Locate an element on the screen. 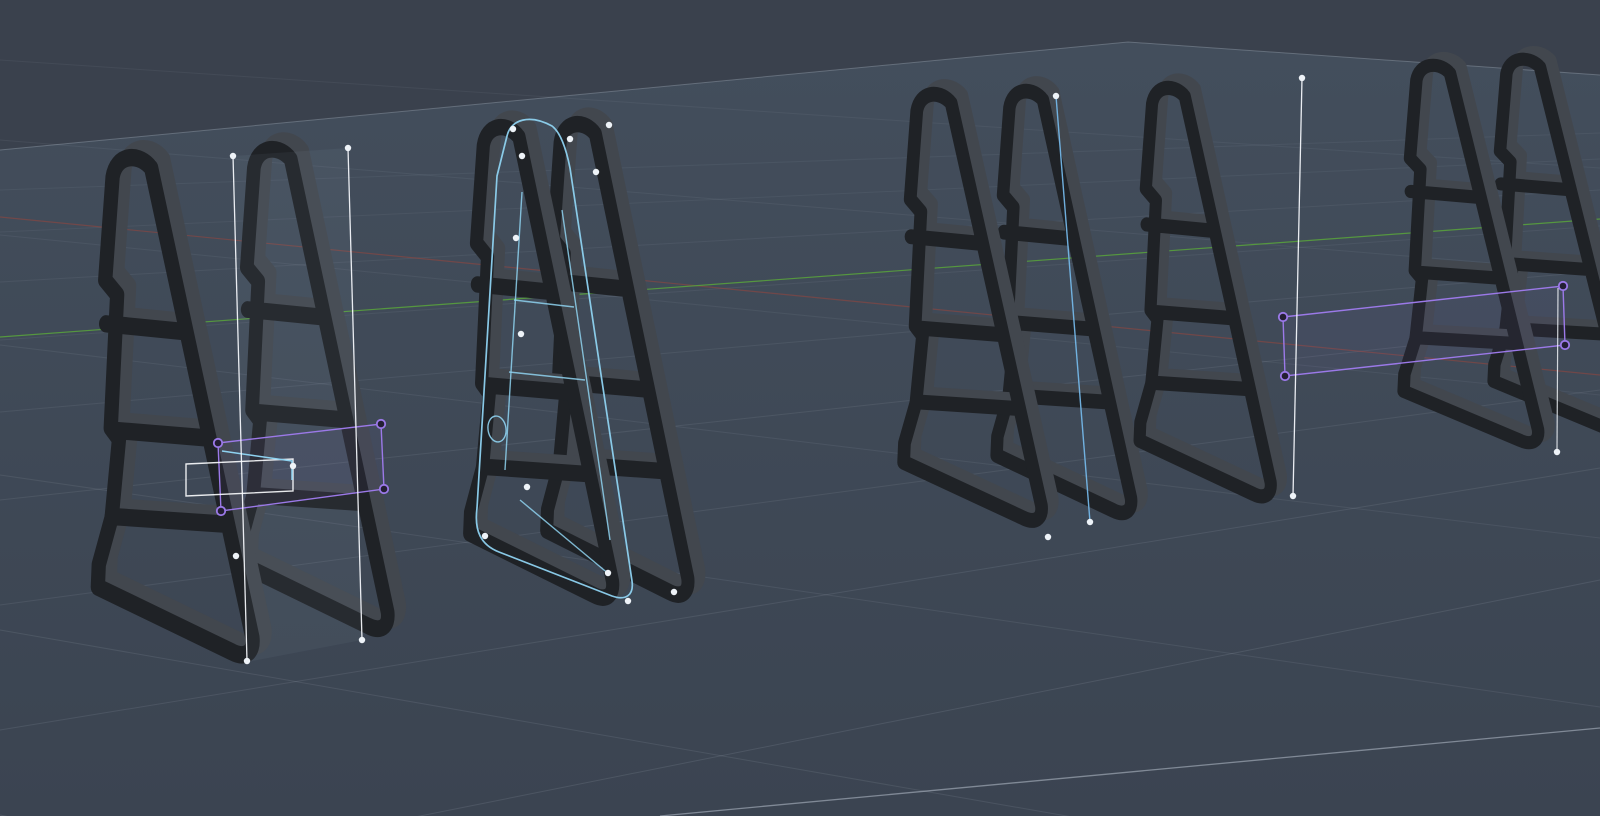 The height and width of the screenshot is (816, 1600). ghost-planes is located at coordinates (297, 405).